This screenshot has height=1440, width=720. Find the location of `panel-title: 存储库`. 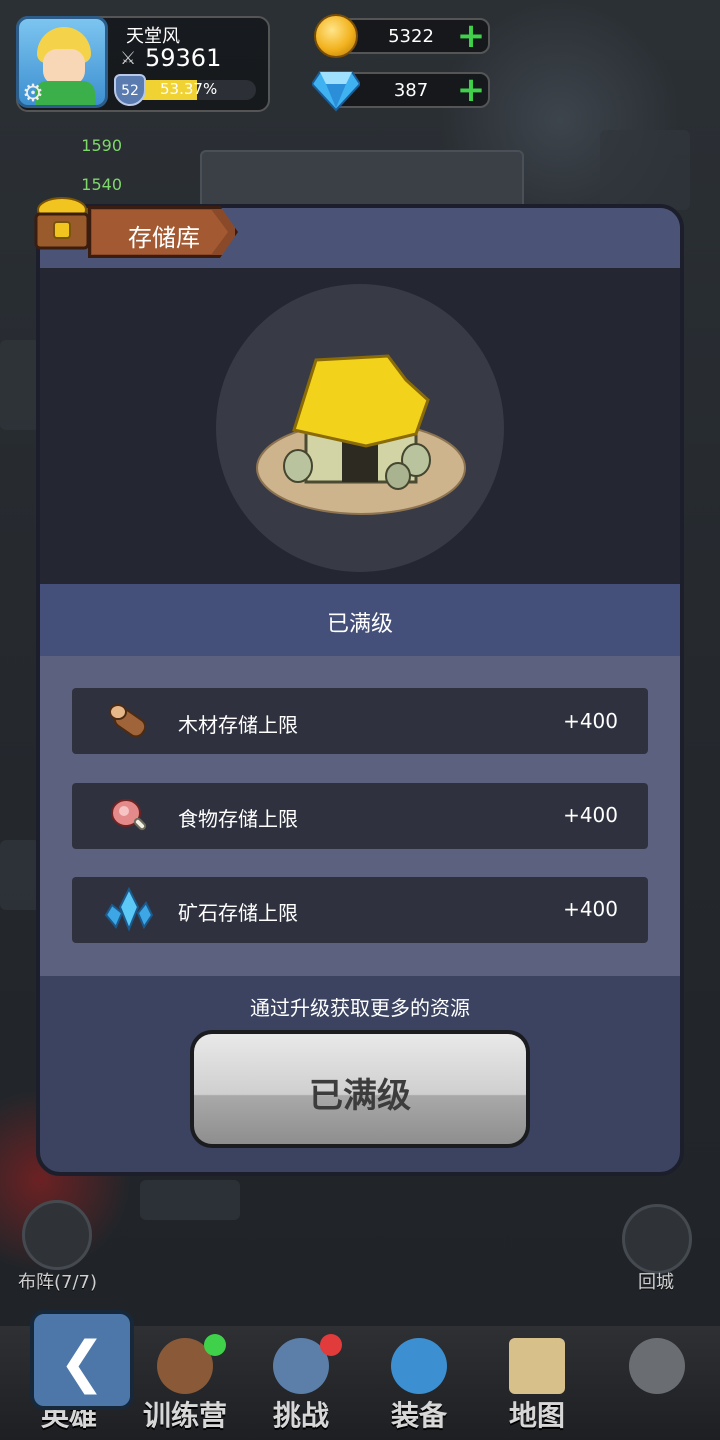

panel-title: 存储库 is located at coordinates (164, 238).